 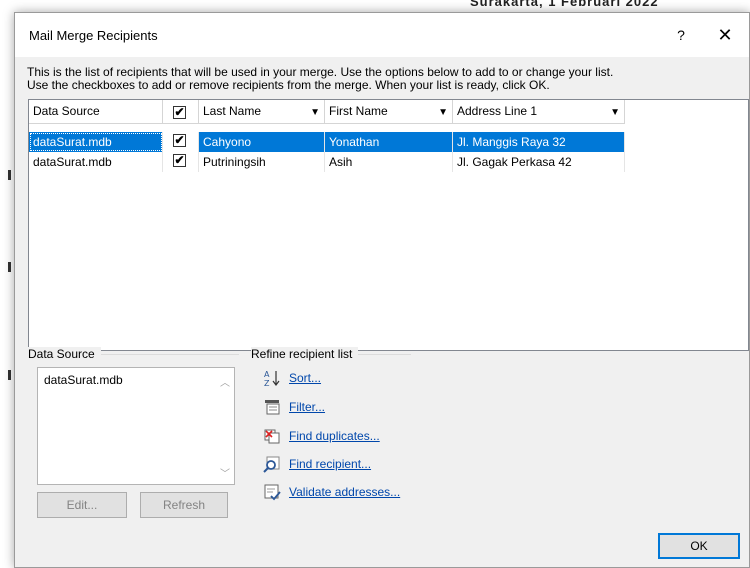 What do you see at coordinates (272, 492) in the screenshot?
I see `validate-addresses-icon` at bounding box center [272, 492].